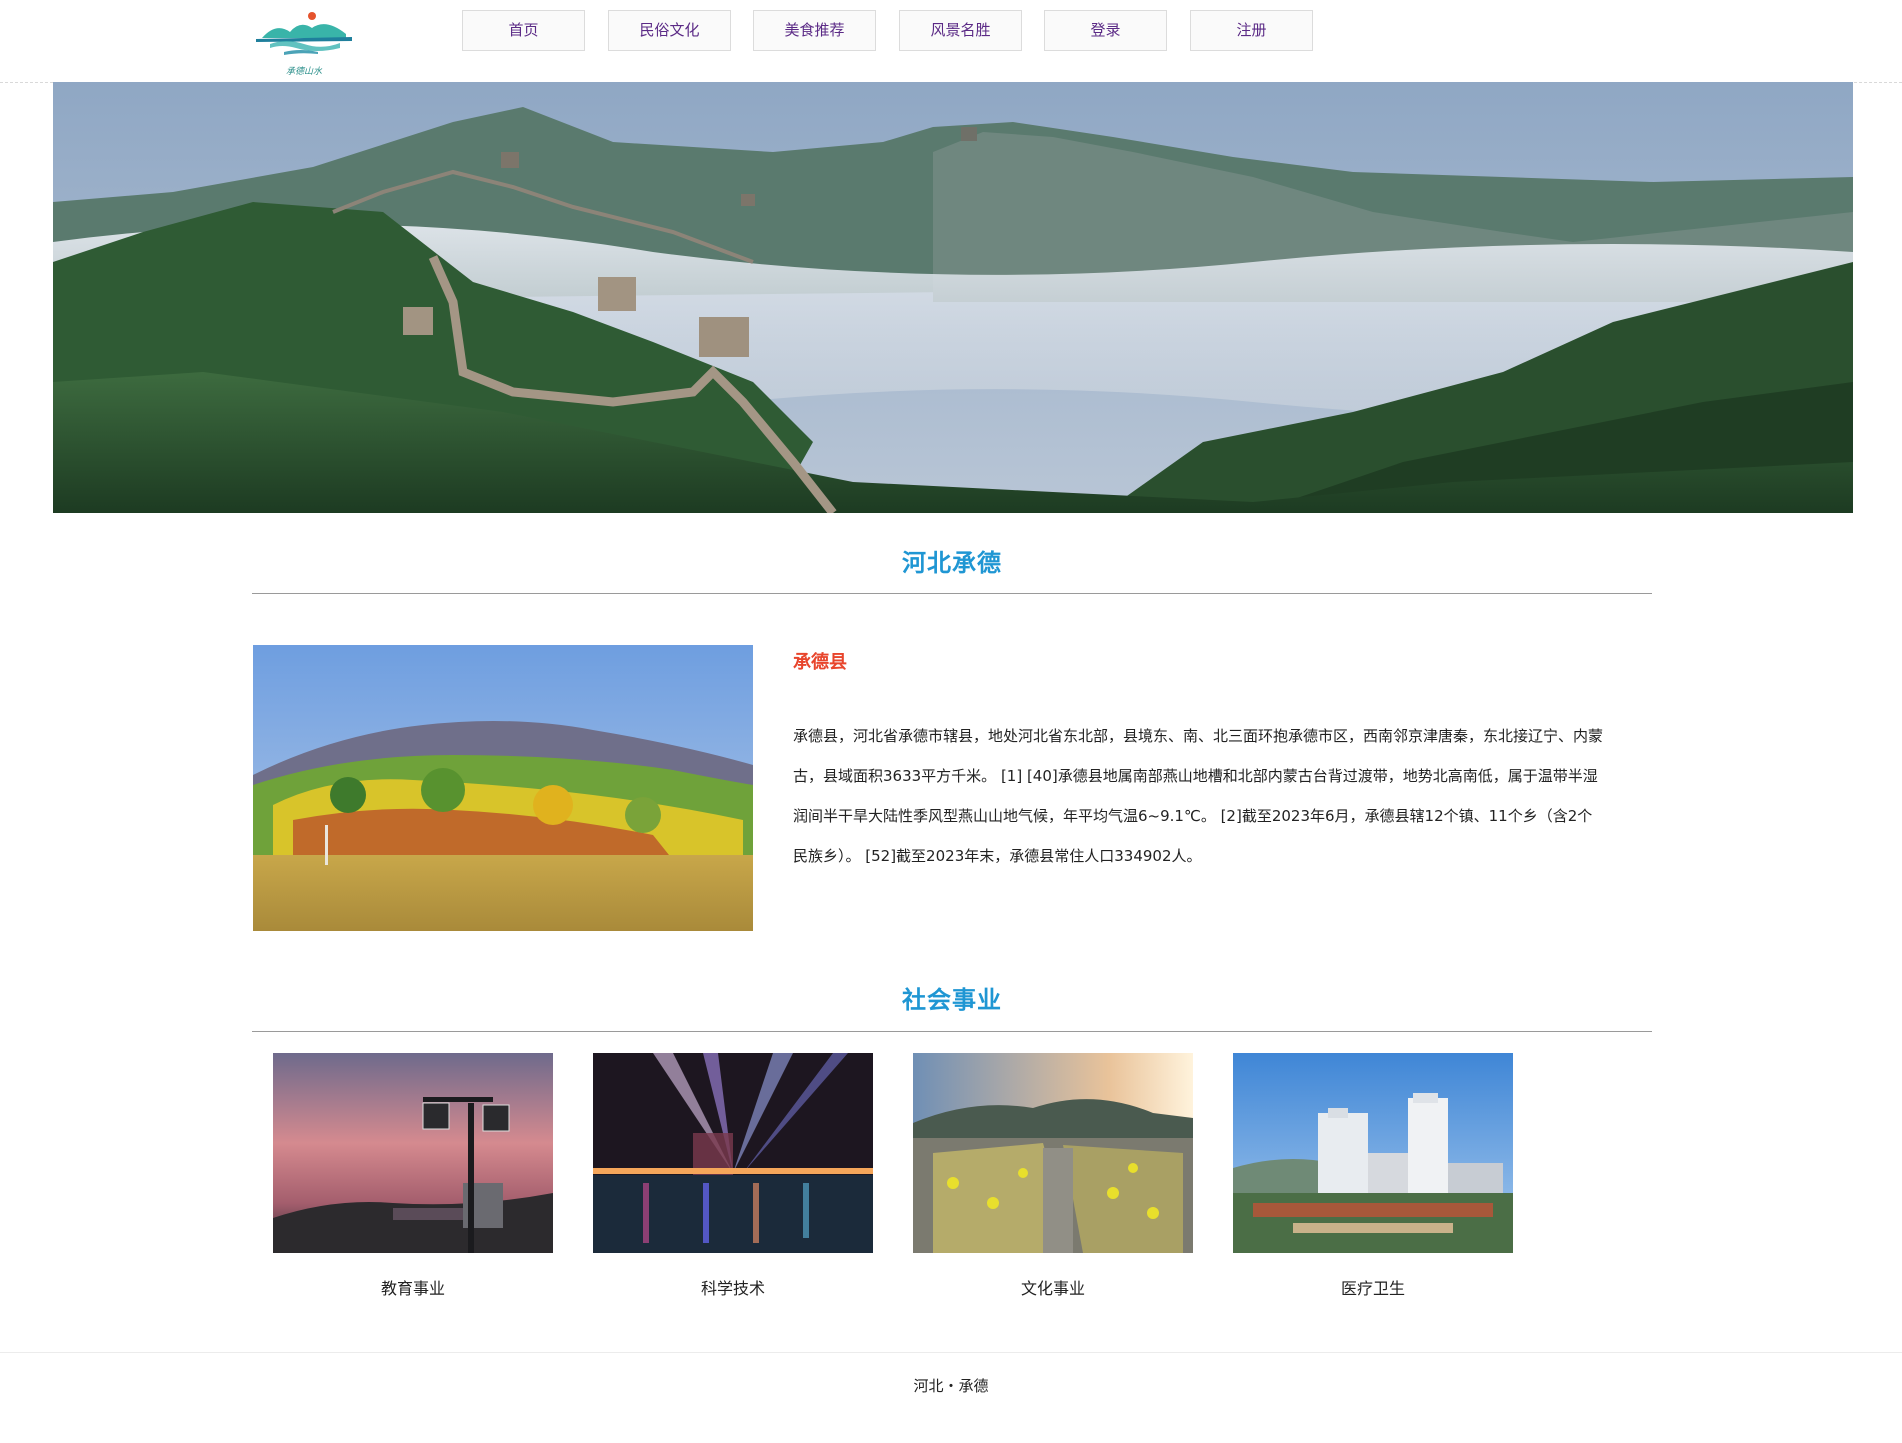 The image size is (1902, 1443). What do you see at coordinates (952, 1000) in the screenshot?
I see `section-title-social: 社会事业` at bounding box center [952, 1000].